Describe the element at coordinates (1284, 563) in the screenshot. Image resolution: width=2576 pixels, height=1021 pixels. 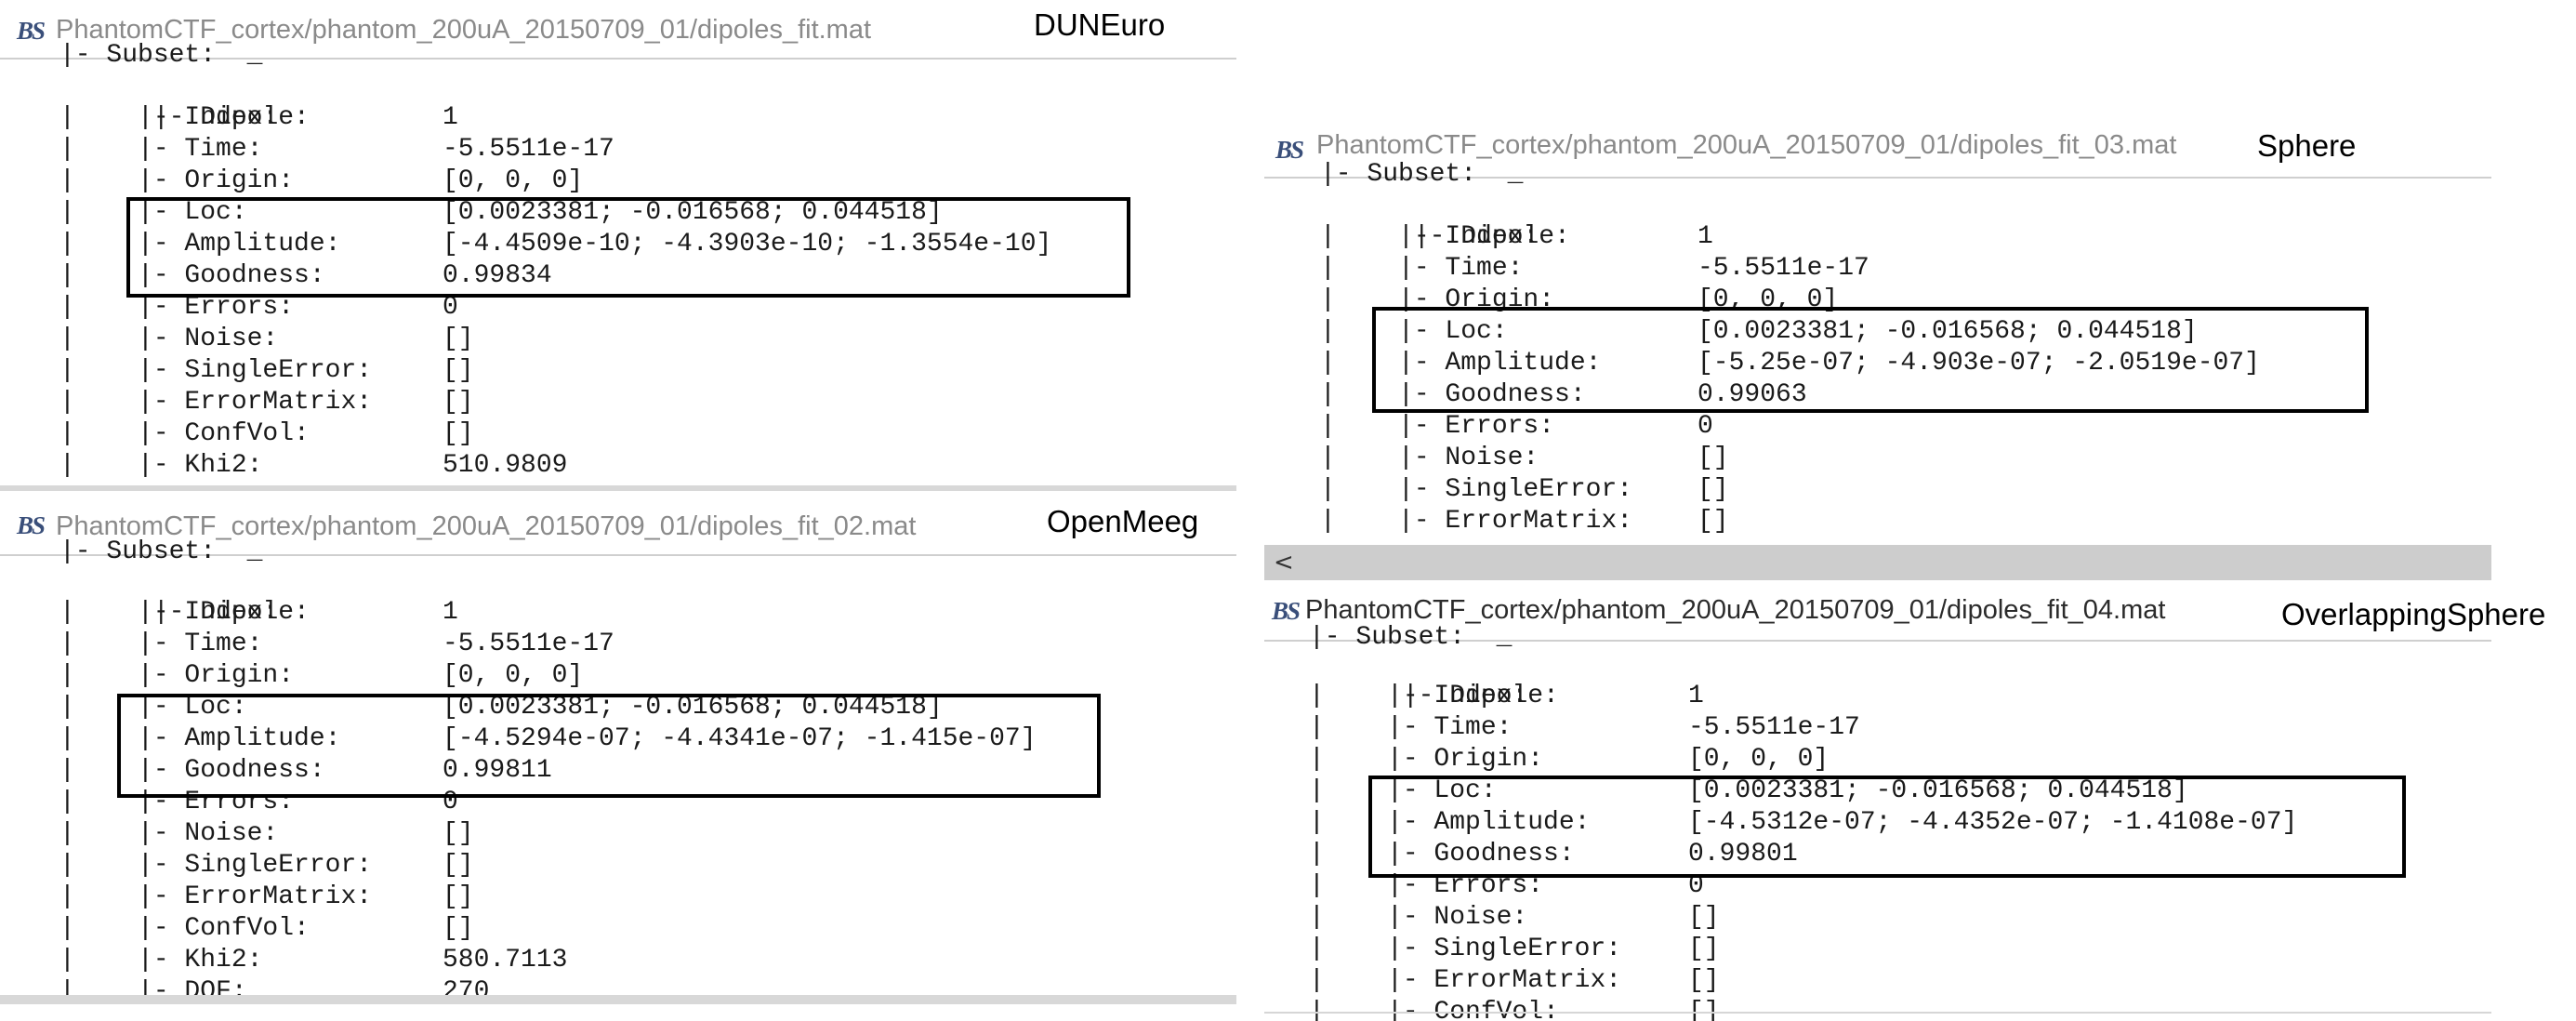
I see `scroll-left-arrow-icon: <` at that location.